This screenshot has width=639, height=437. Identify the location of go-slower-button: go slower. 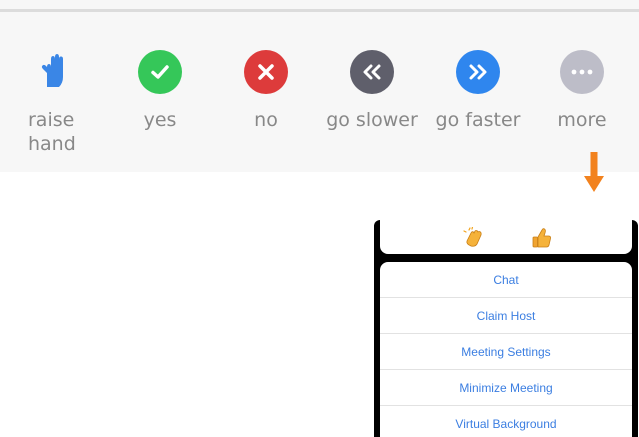
(372, 91).